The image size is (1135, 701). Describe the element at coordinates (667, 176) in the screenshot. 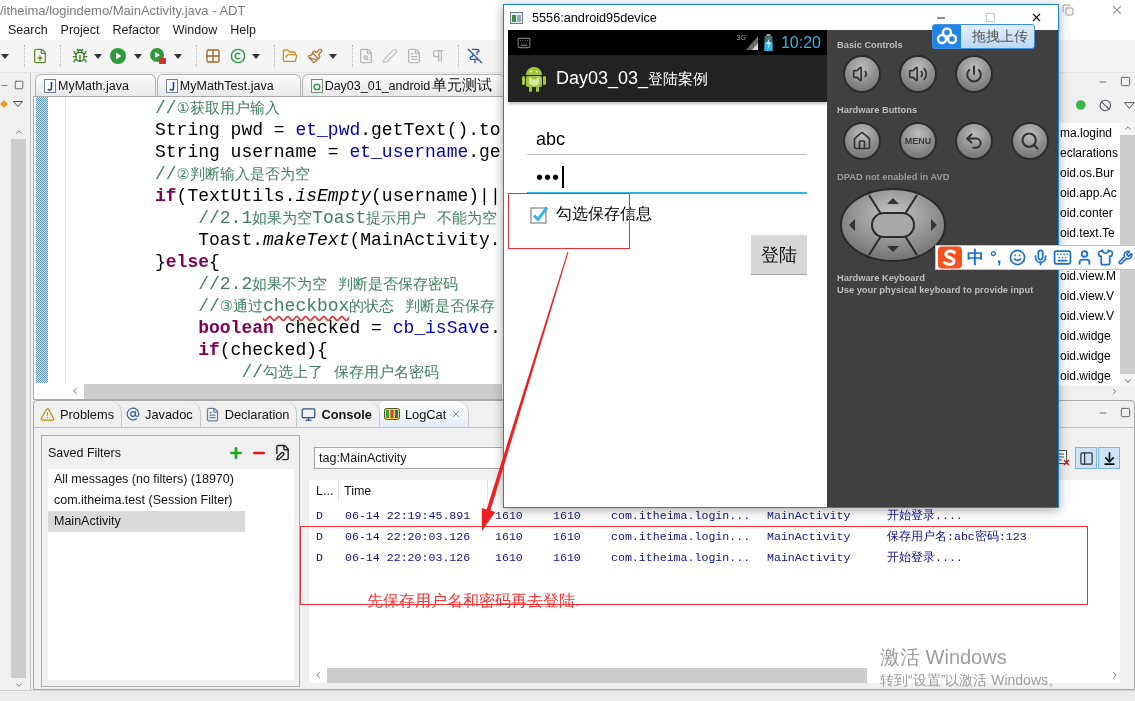

I see `text-field: •••` at that location.